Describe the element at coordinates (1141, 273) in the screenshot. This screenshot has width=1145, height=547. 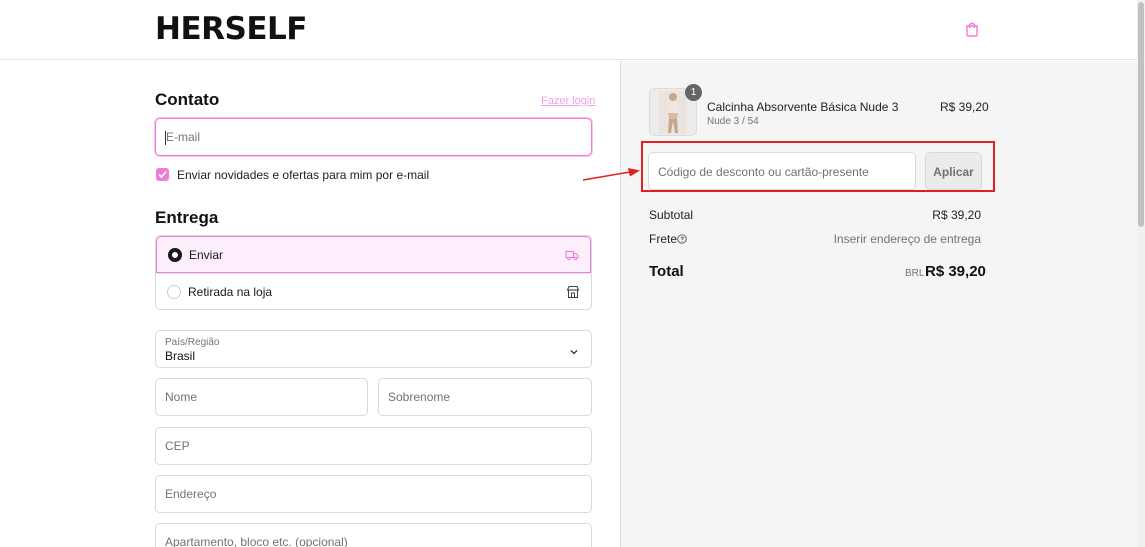
I see `page-scrollbar` at that location.